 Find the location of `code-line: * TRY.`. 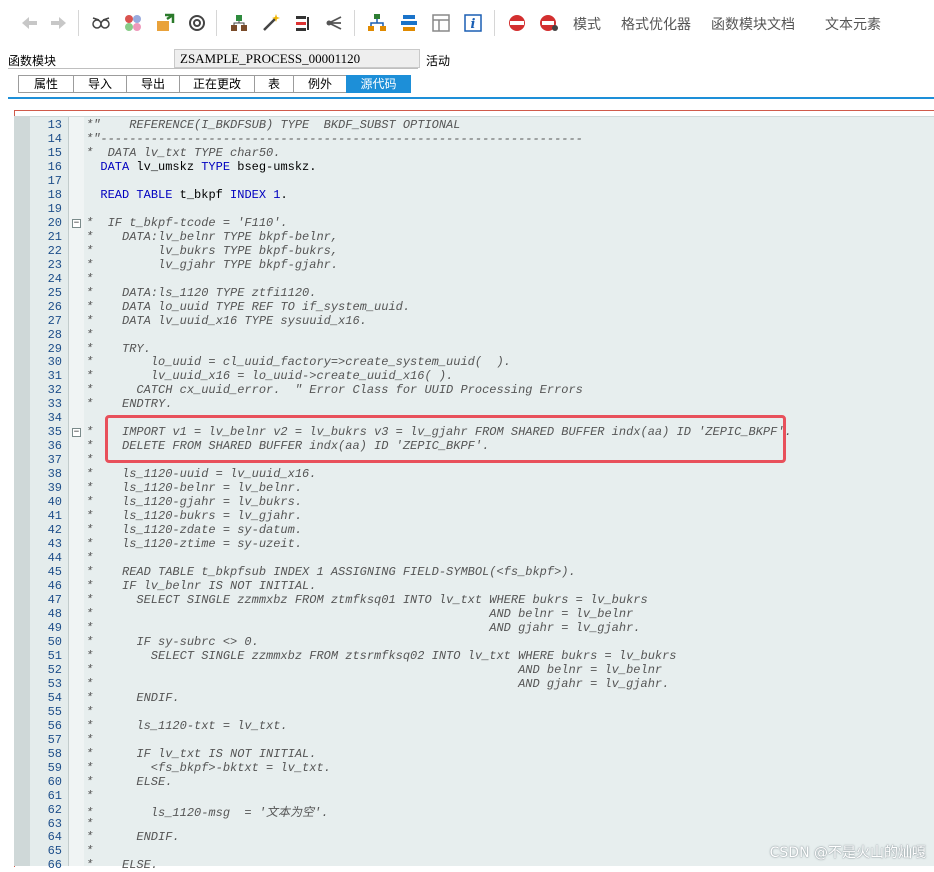

code-line: * TRY. is located at coordinates (118, 349).